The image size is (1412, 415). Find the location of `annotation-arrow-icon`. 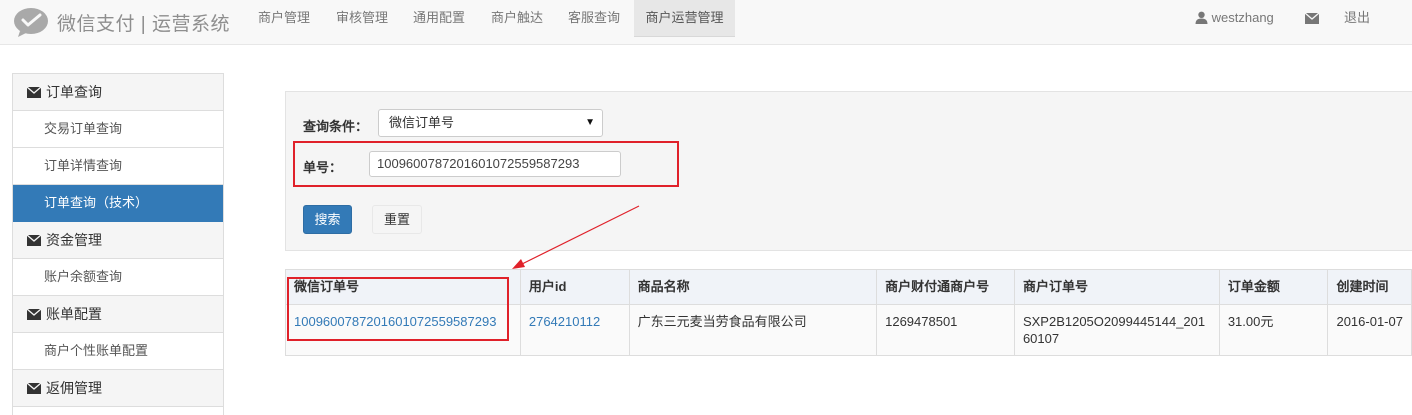

annotation-arrow-icon is located at coordinates (576, 237).